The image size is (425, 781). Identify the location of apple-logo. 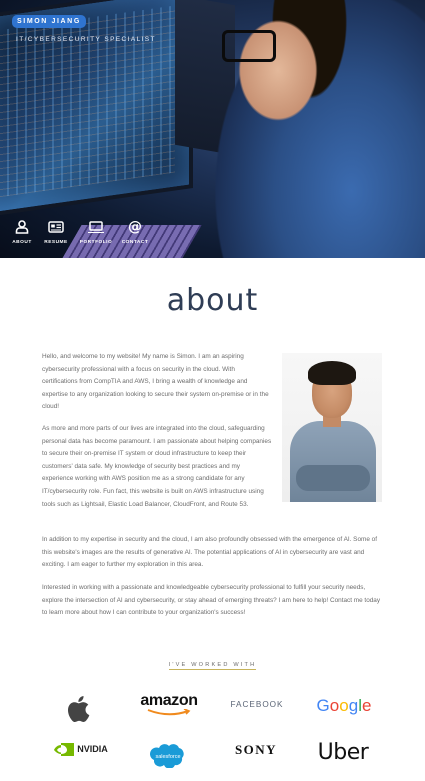
(80, 709).